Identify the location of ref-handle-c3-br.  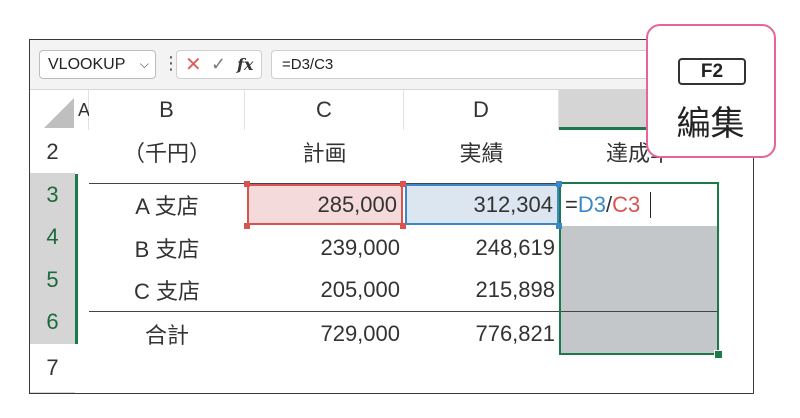
(403, 226).